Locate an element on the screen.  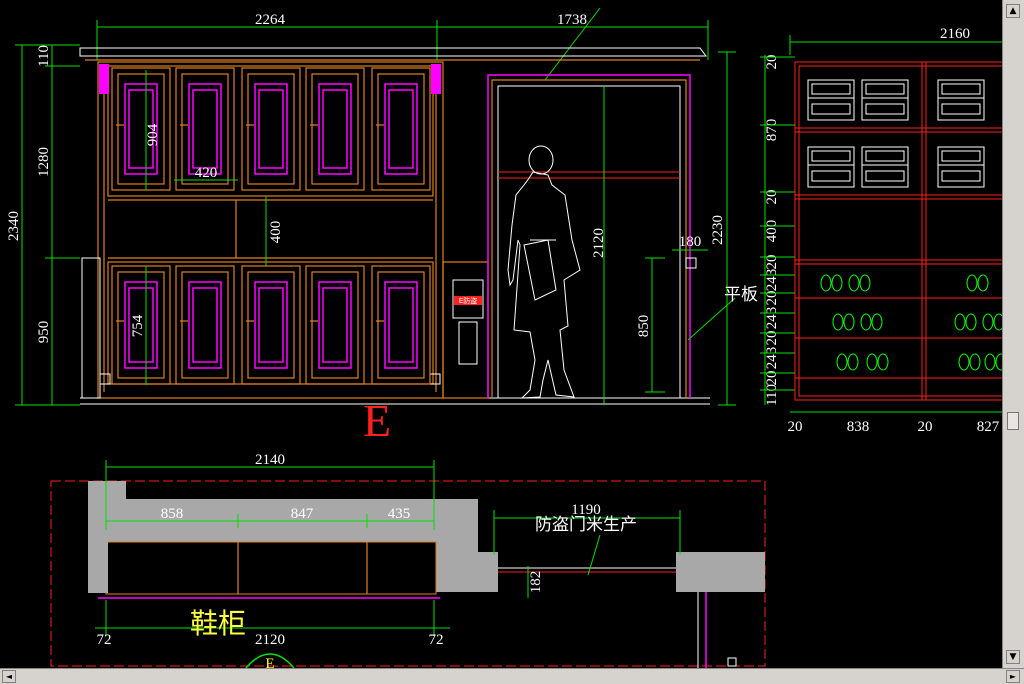
person-figure is located at coordinates (544, 272).